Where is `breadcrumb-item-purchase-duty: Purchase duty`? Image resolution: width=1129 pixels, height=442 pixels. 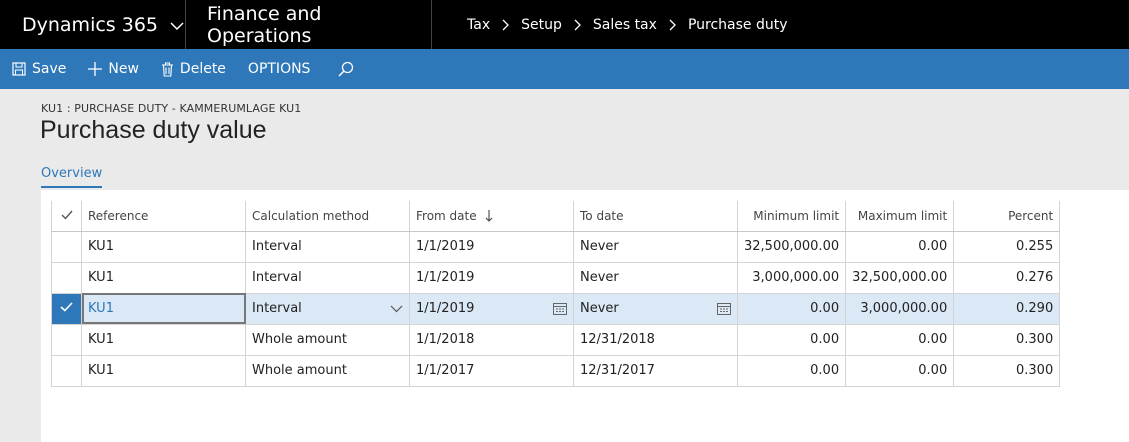 breadcrumb-item-purchase-duty: Purchase duty is located at coordinates (738, 25).